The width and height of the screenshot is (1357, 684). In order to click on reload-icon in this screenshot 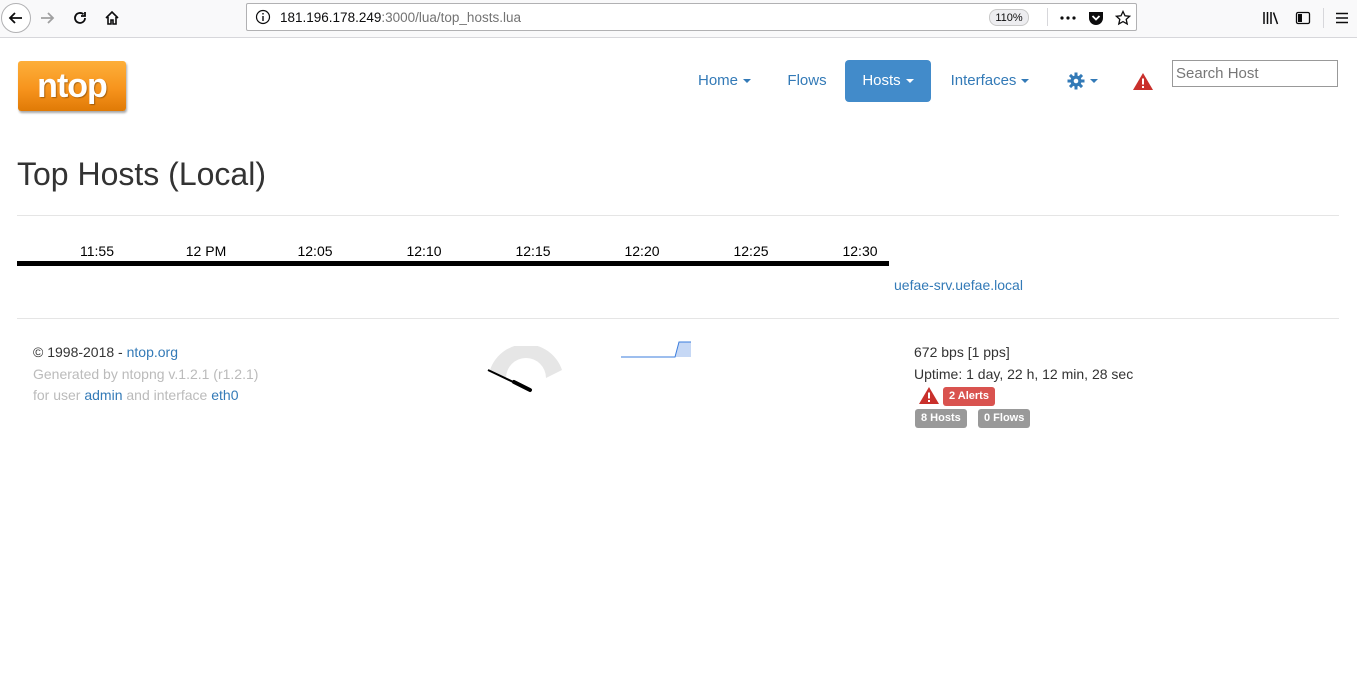, I will do `click(80, 18)`.